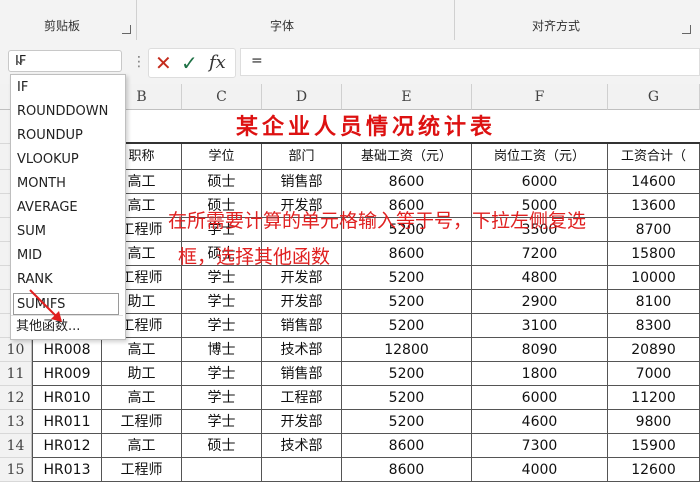  I want to click on table-cell: 20890, so click(654, 350).